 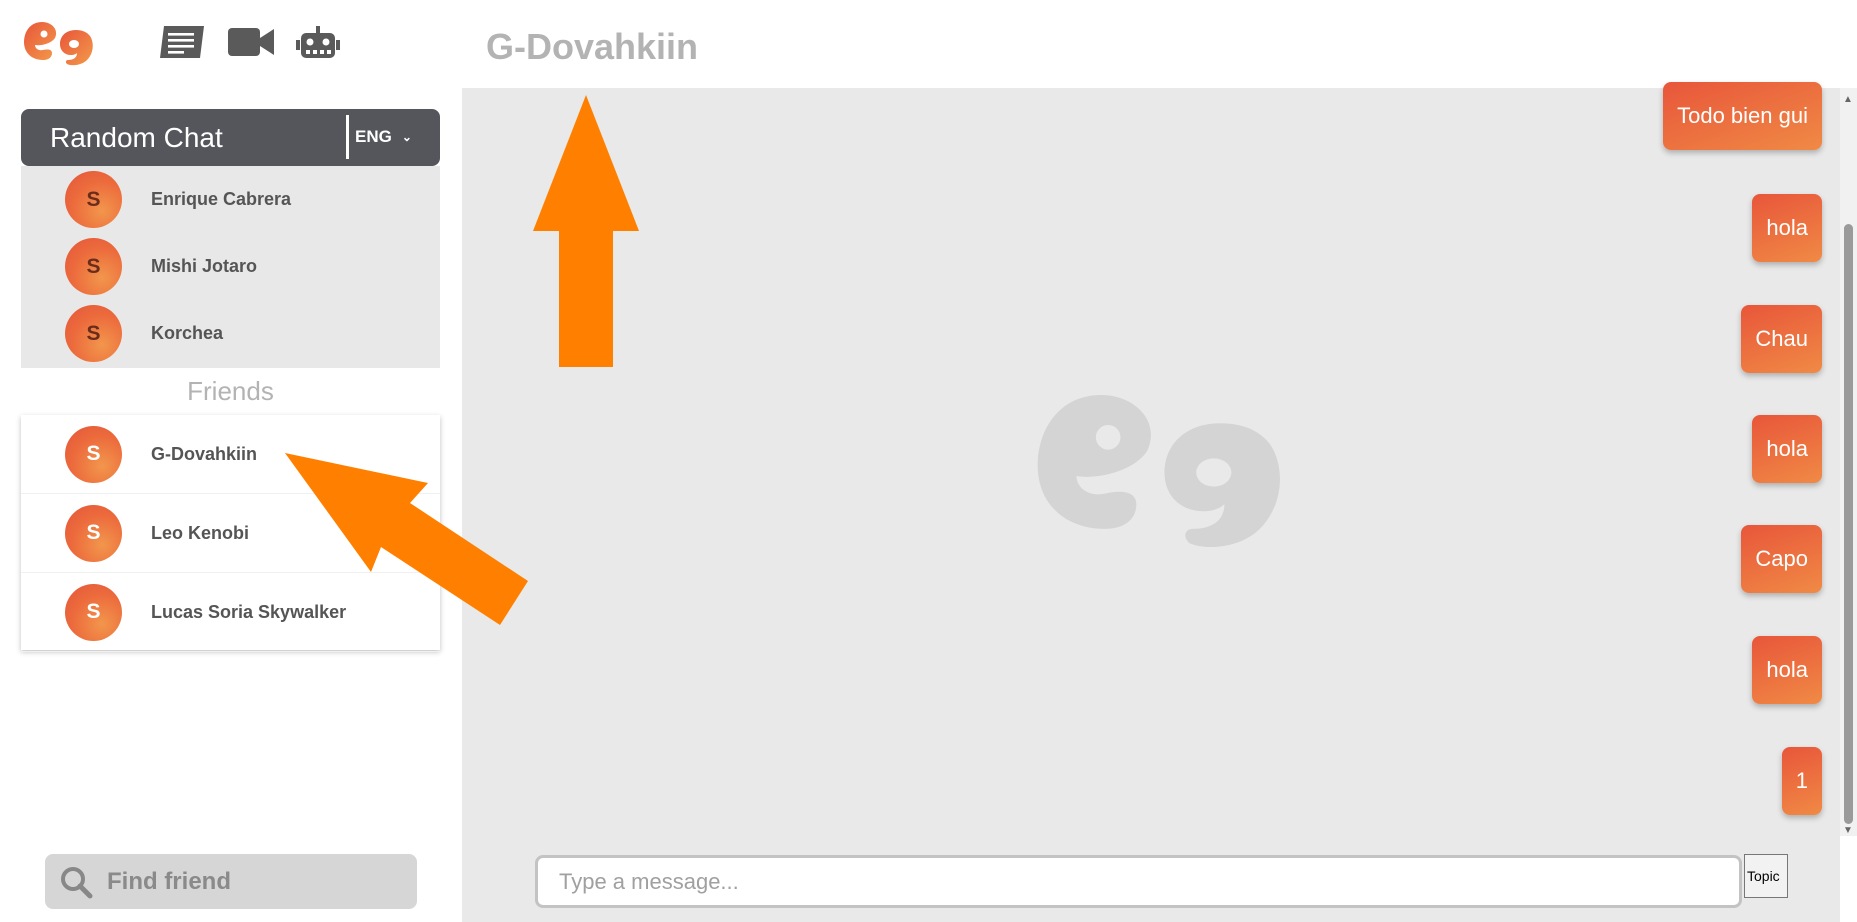 I want to click on friends-heading: Friends, so click(x=230, y=391).